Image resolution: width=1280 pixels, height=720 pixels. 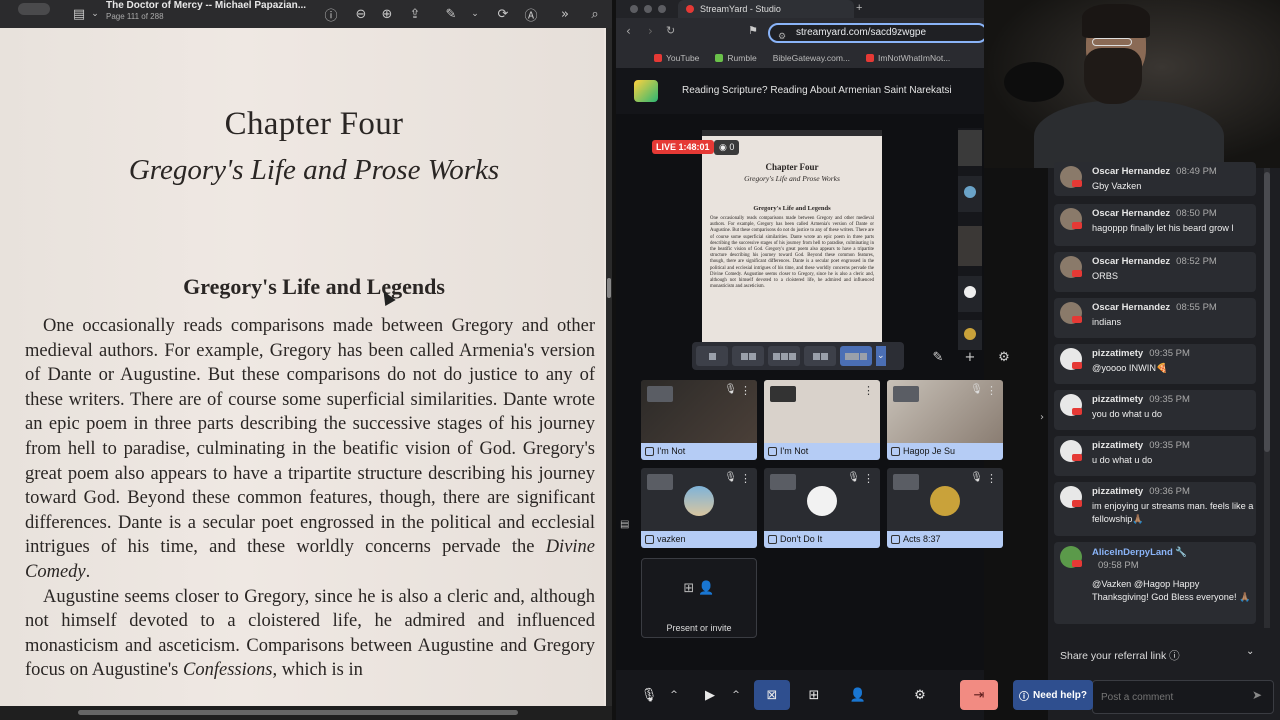 I want to click on preview-subtitle: Gregory's Life and Prose Works, so click(x=792, y=178).